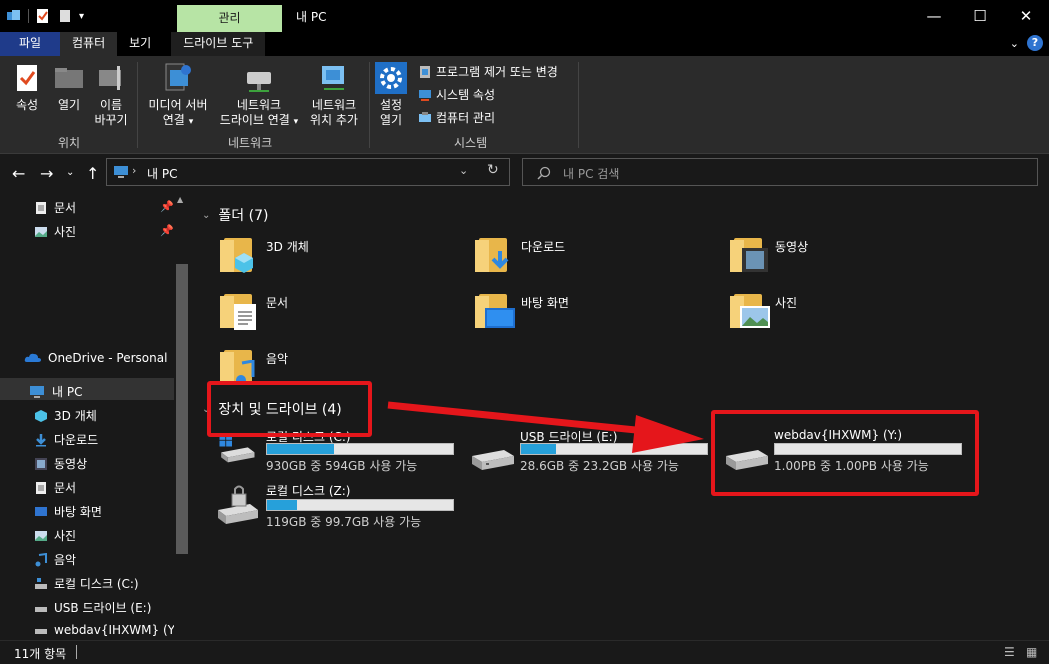 This screenshot has height=664, width=1049. What do you see at coordinates (41, 609) in the screenshot?
I see `drive-icon` at bounding box center [41, 609].